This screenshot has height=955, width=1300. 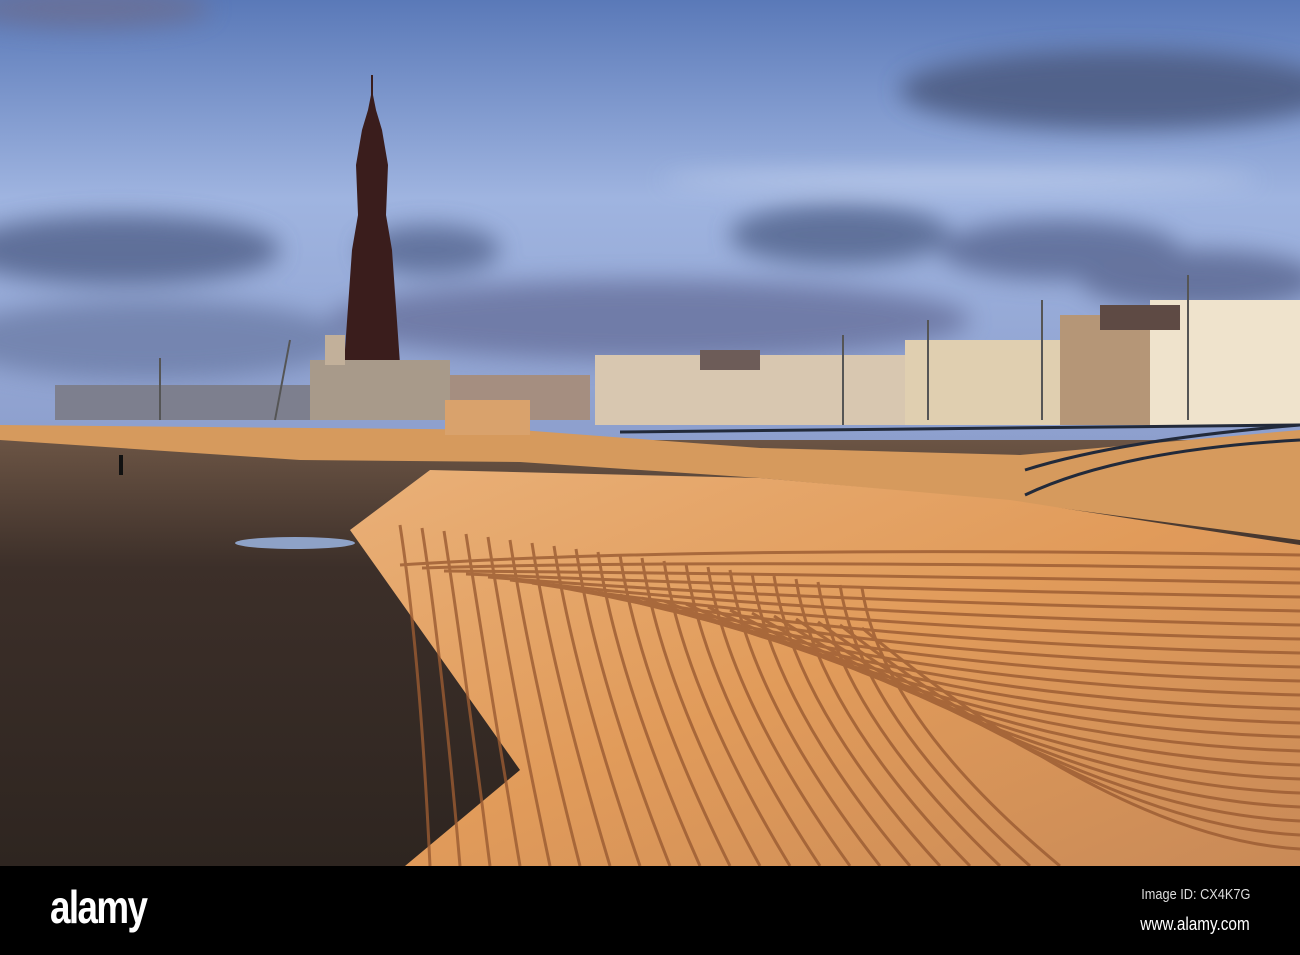 What do you see at coordinates (1195, 924) in the screenshot?
I see `site-url: www.alamy.com` at bounding box center [1195, 924].